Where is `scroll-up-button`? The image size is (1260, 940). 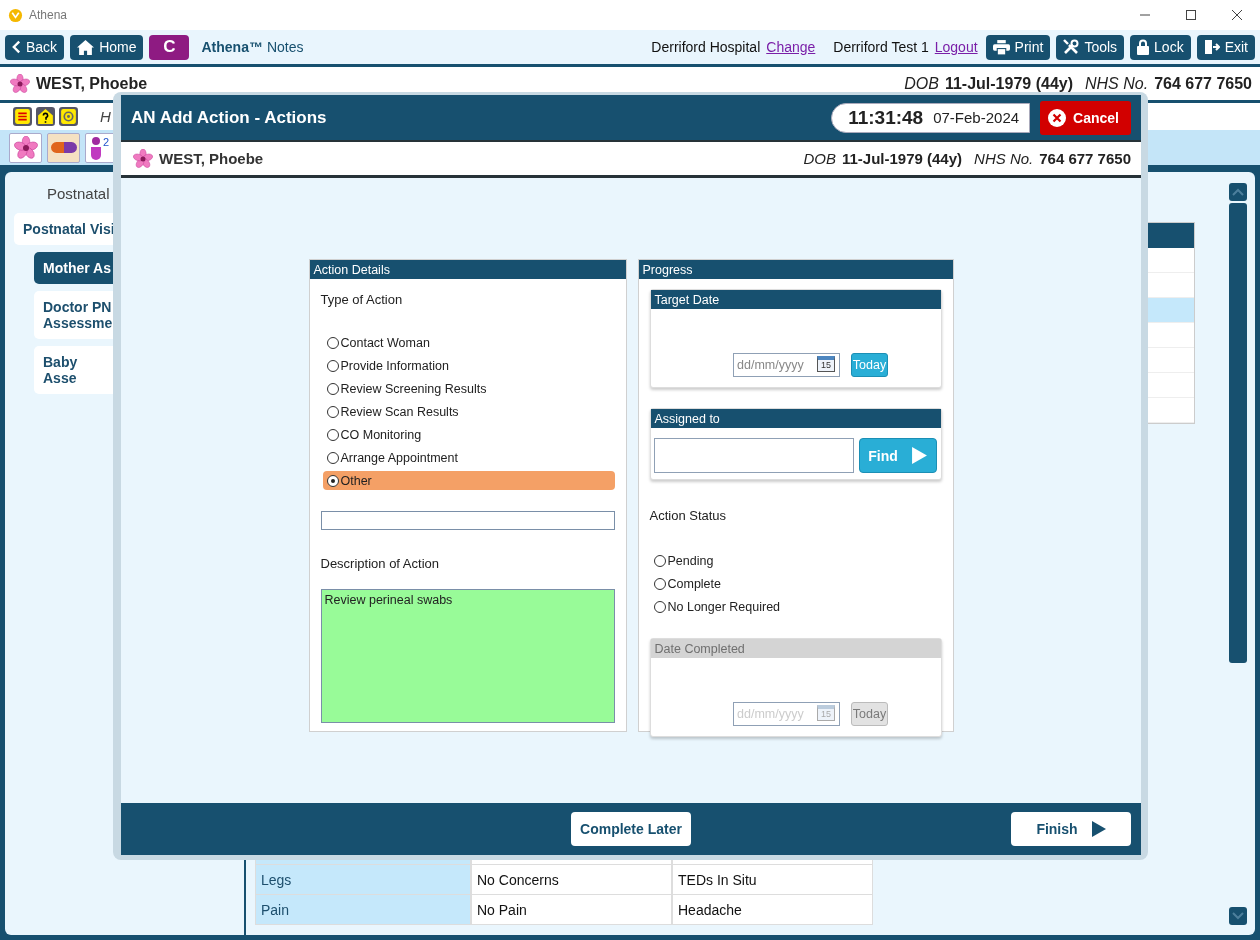 scroll-up-button is located at coordinates (1238, 192).